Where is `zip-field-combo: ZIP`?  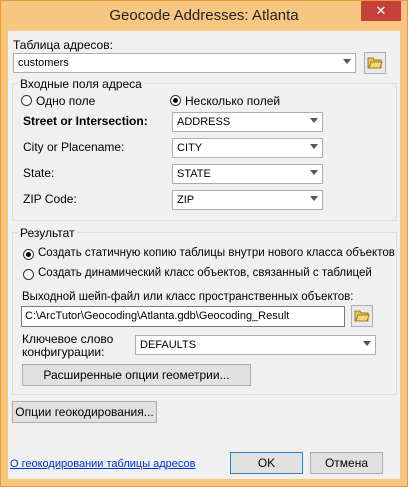 zip-field-combo: ZIP is located at coordinates (247, 200).